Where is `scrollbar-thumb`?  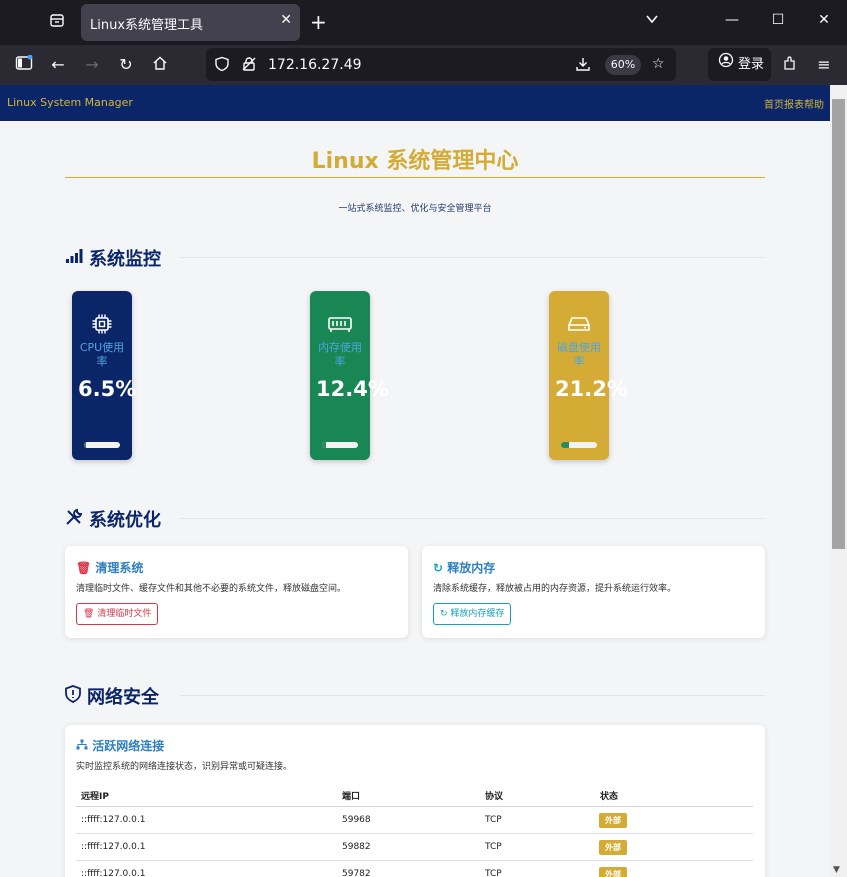
scrollbar-thumb is located at coordinates (838, 324).